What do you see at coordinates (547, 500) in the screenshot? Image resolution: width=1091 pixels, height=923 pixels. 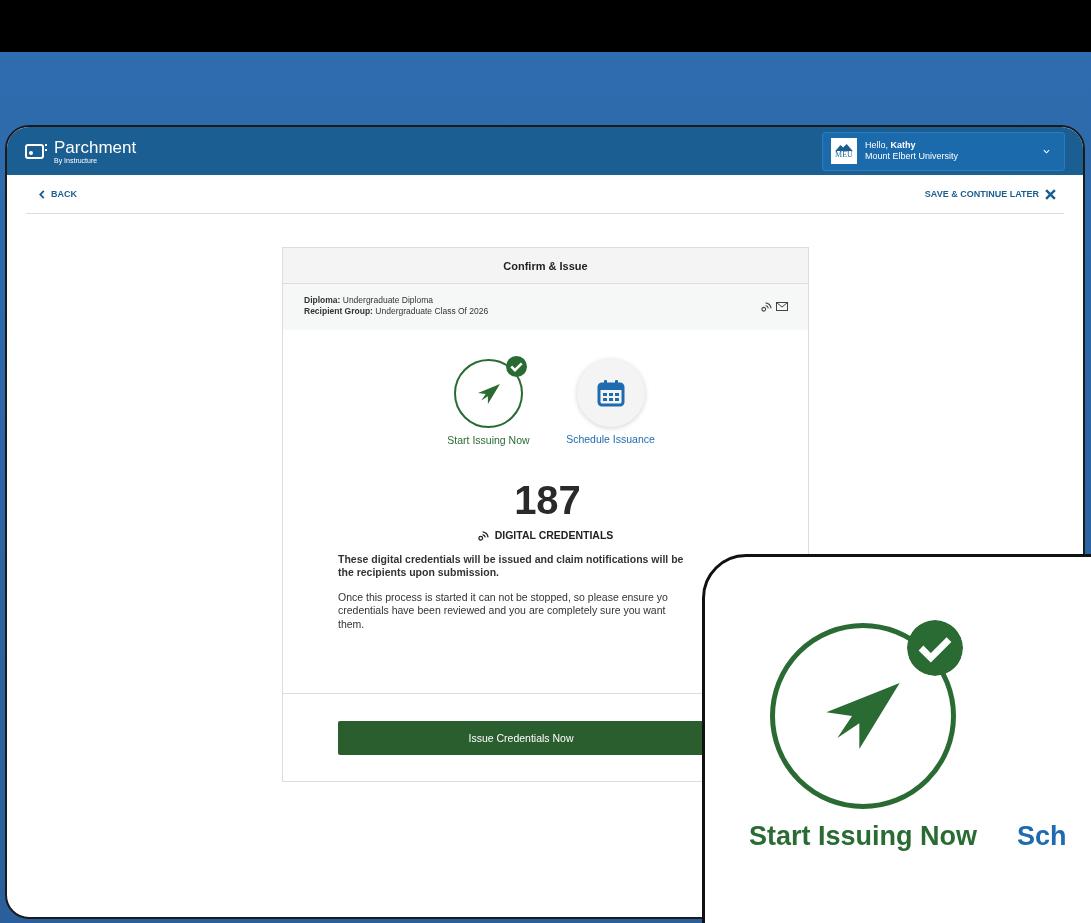 I see `credential-count: 187` at bounding box center [547, 500].